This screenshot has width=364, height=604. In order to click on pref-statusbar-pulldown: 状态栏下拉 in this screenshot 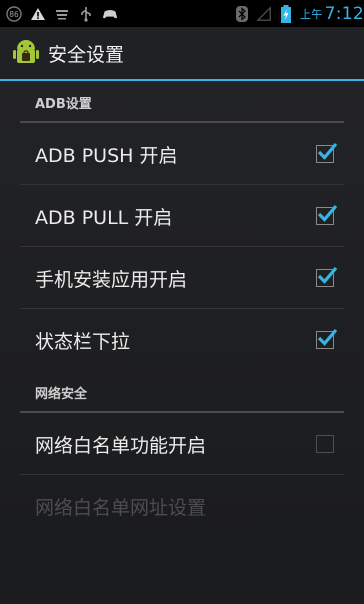, I will do `click(182, 340)`.